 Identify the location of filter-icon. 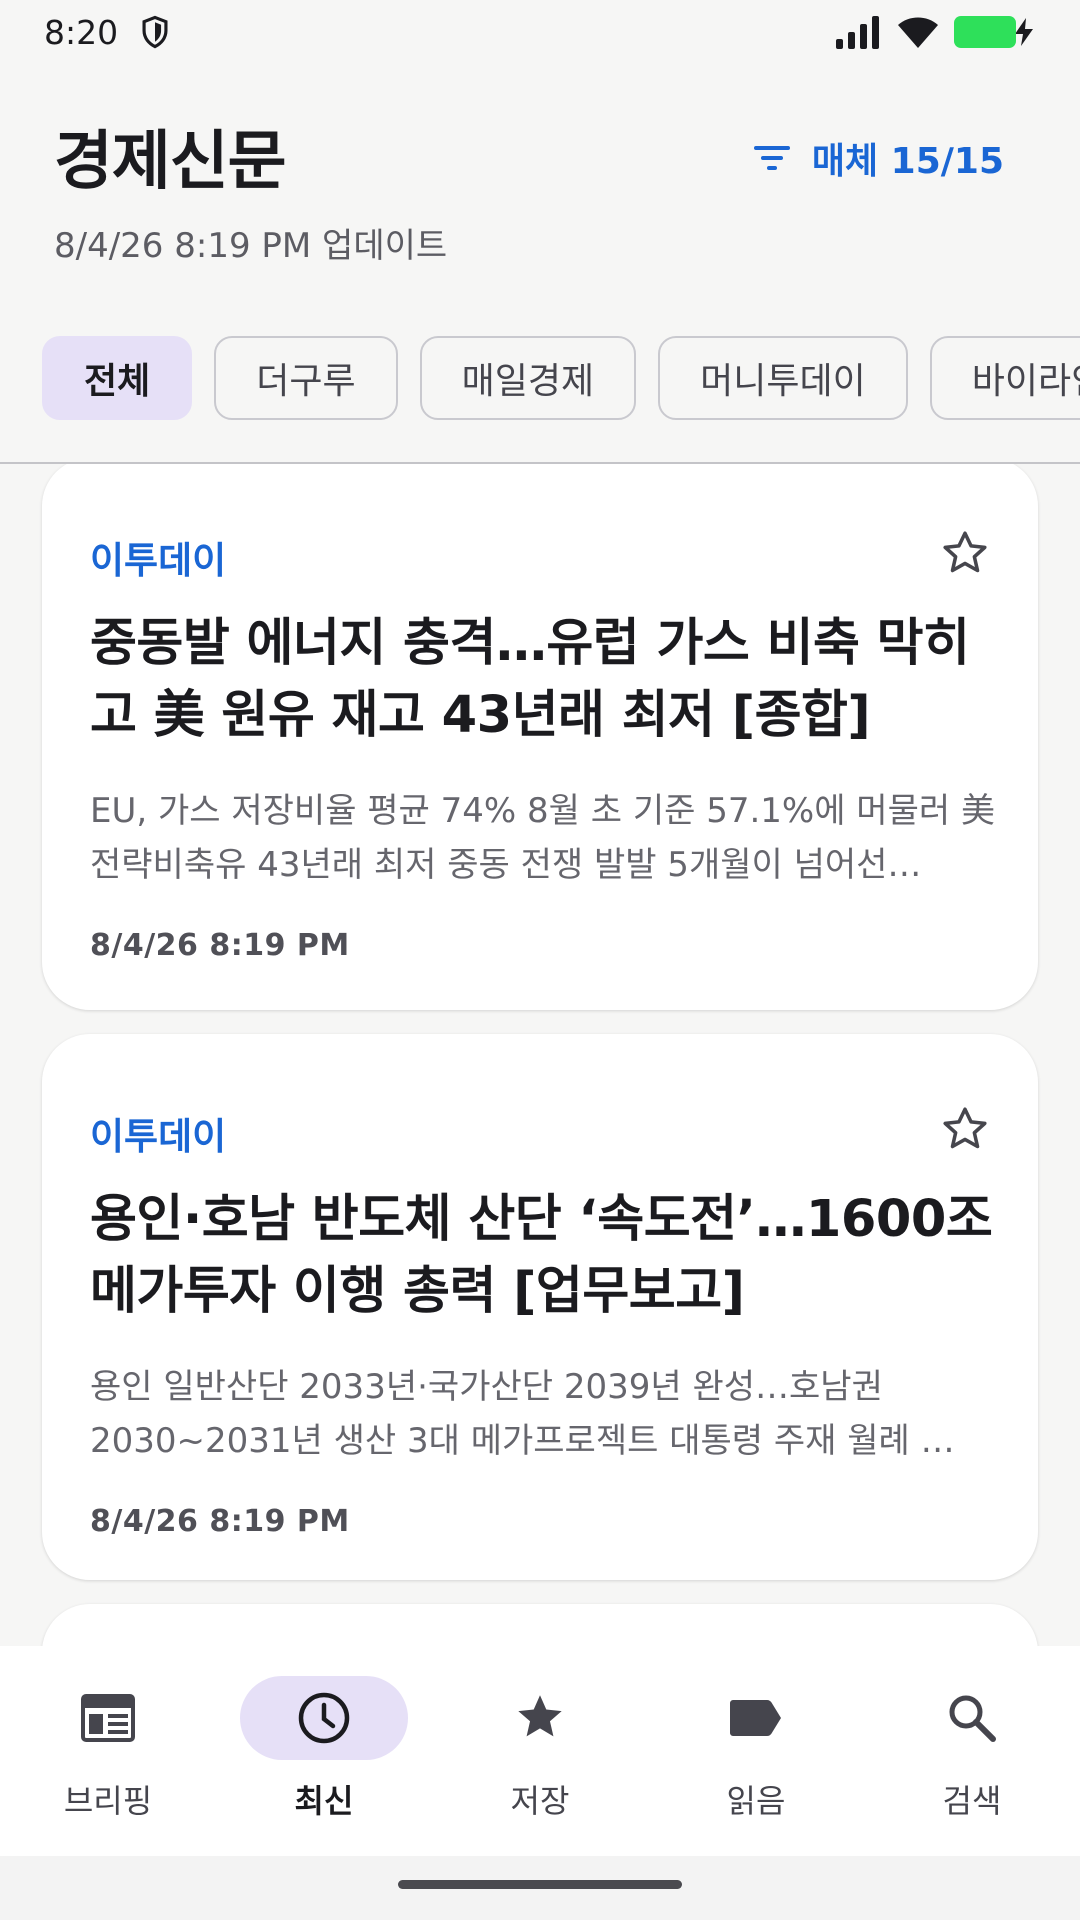
(771, 158).